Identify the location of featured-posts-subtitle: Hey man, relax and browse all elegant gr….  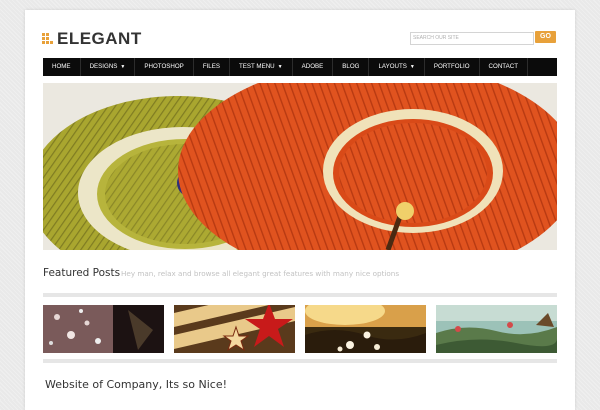
(260, 273).